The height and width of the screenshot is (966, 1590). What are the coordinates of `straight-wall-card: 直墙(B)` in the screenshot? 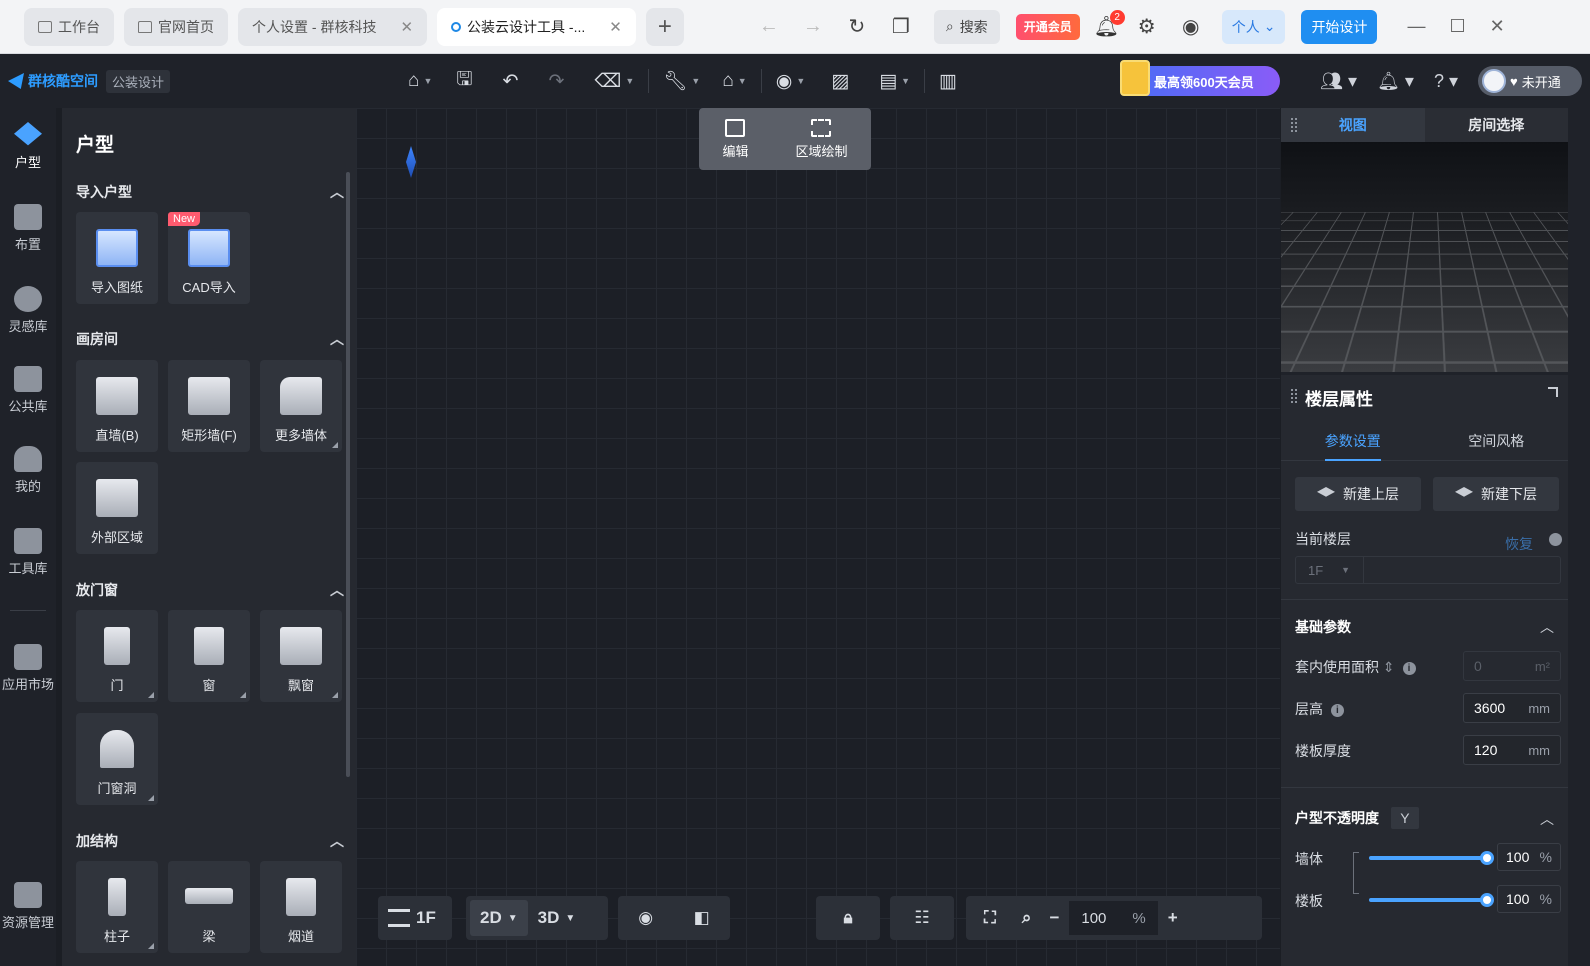 It's located at (117, 406).